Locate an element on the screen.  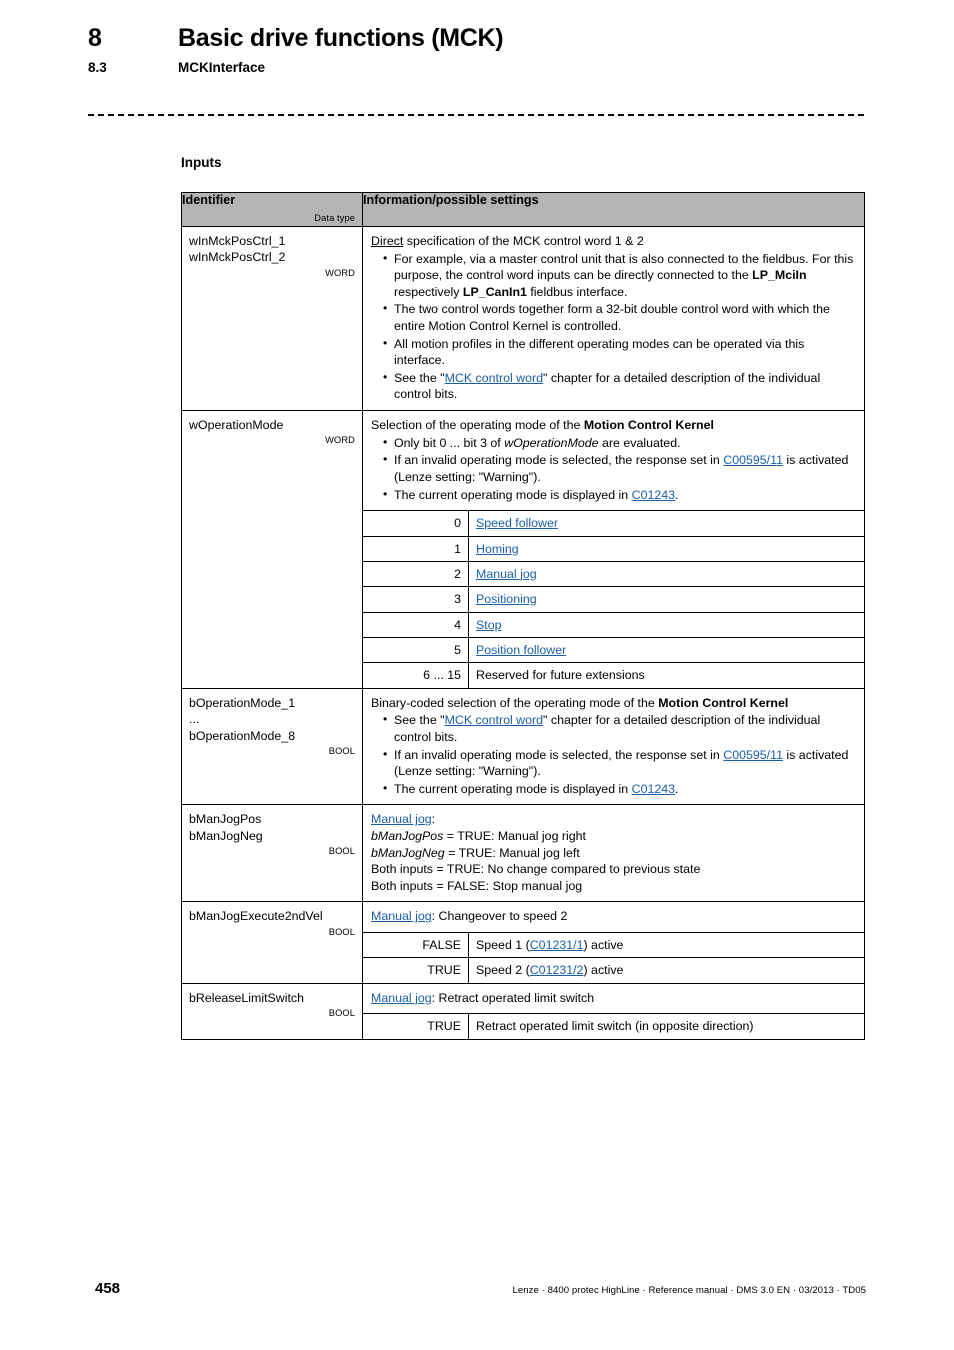
identifier-datatype: WORD is located at coordinates (340, 440).